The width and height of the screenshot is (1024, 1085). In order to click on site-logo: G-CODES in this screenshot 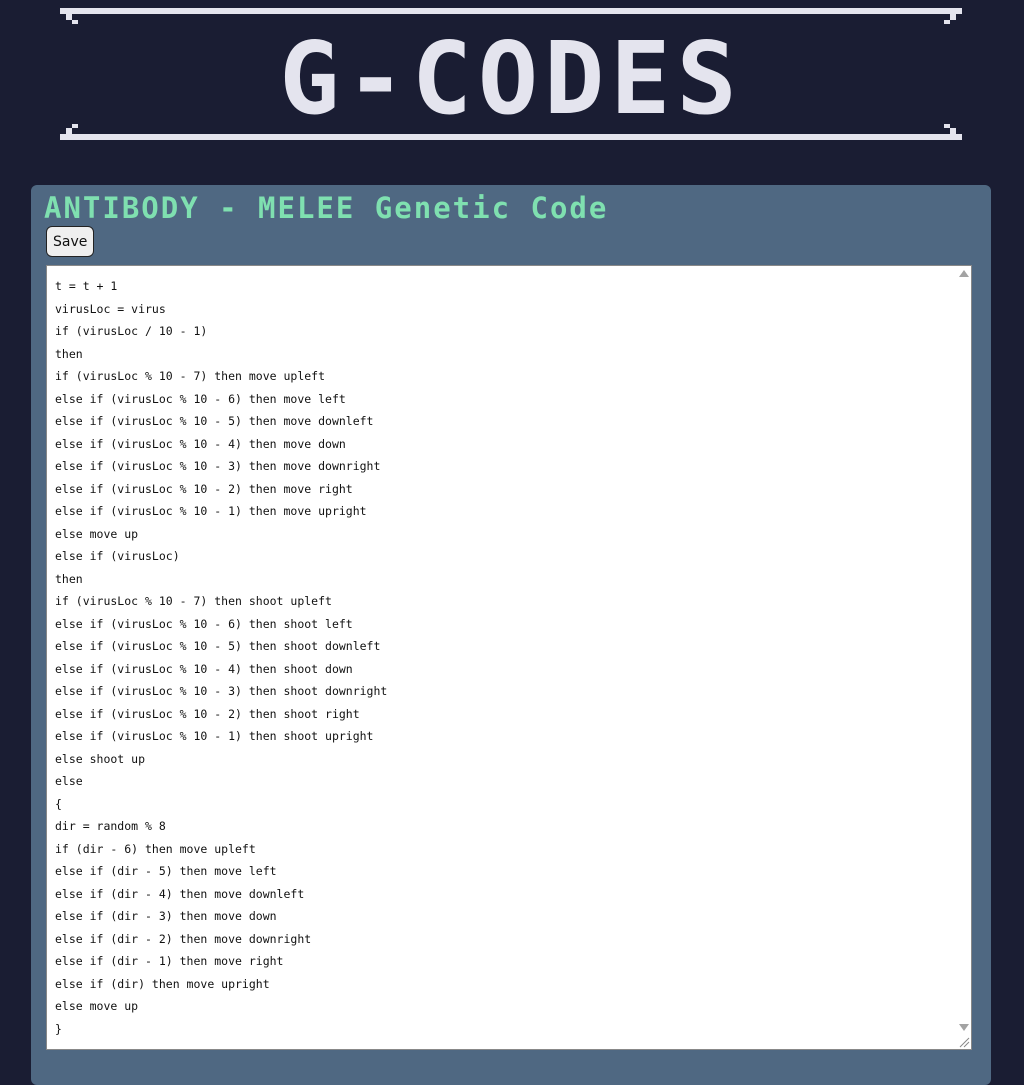, I will do `click(511, 78)`.